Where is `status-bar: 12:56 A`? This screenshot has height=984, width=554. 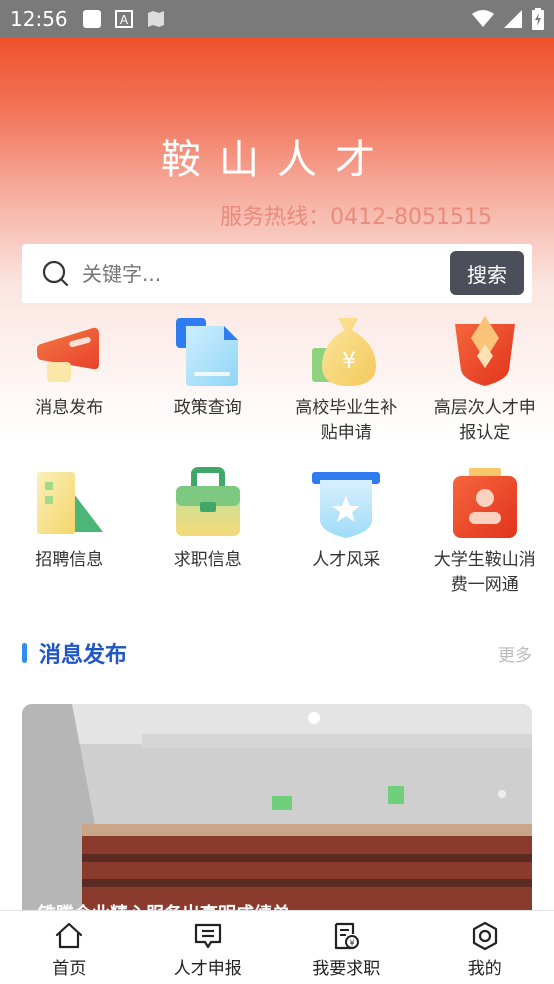 status-bar: 12:56 A is located at coordinates (277, 18).